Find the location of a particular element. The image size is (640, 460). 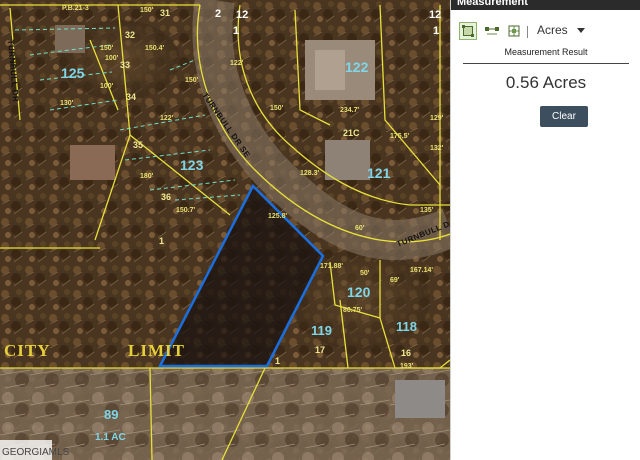

parcel-number: 122 is located at coordinates (357, 67).